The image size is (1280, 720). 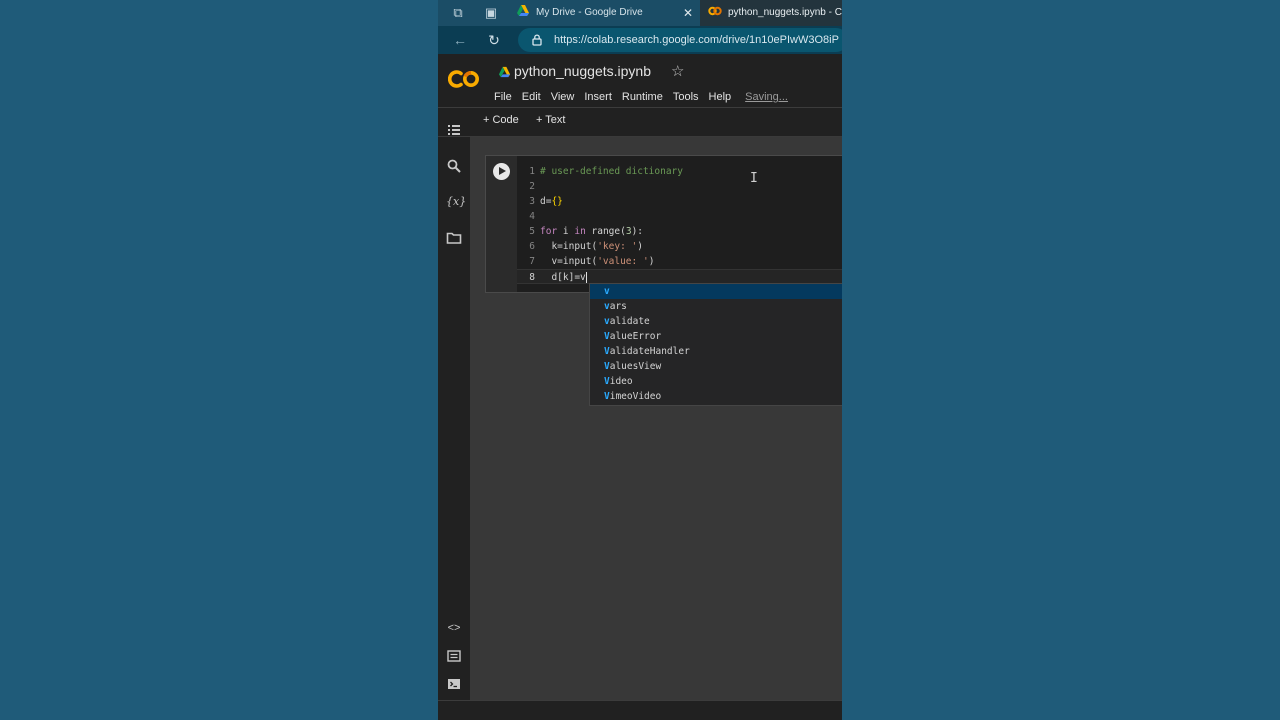 I want to click on tab-title: My Drive - Google Drive, so click(x=589, y=12).